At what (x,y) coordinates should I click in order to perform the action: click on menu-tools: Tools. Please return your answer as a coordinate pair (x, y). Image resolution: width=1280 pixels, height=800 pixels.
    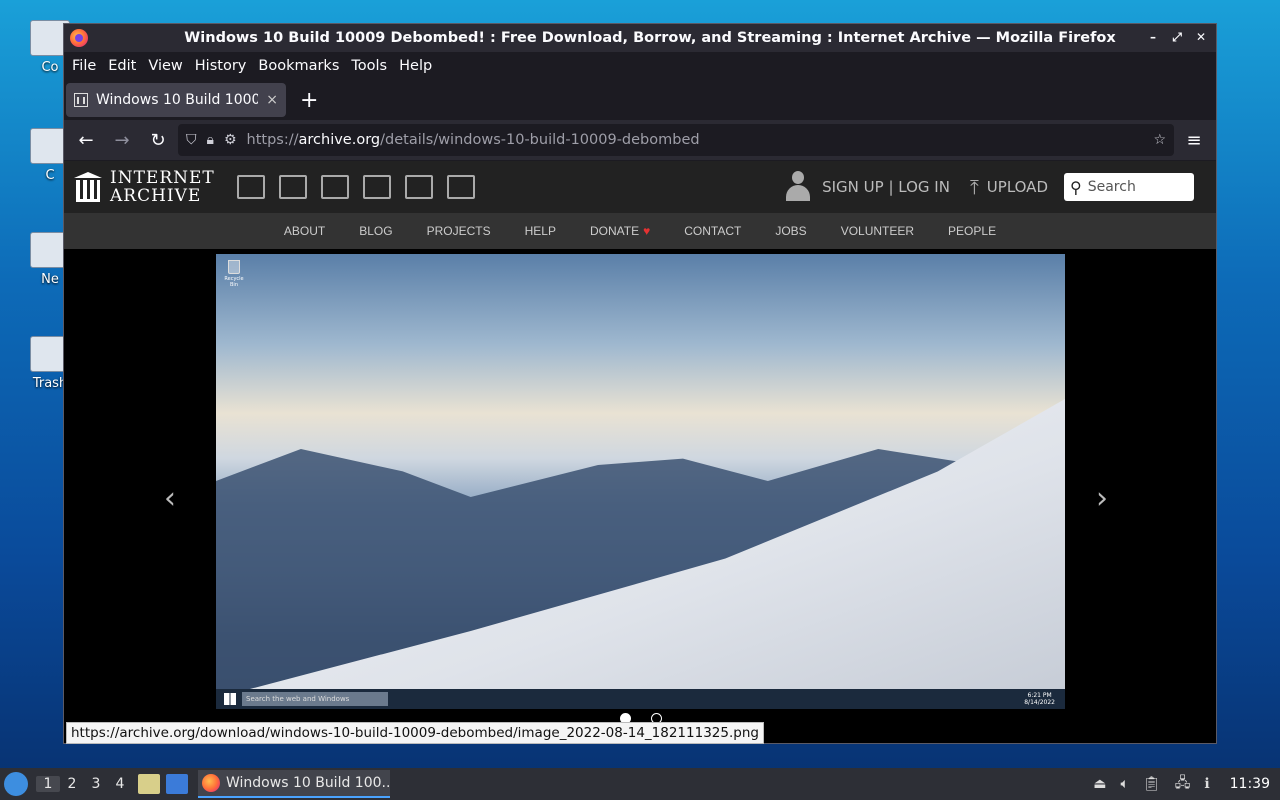
    Looking at the image, I should click on (369, 66).